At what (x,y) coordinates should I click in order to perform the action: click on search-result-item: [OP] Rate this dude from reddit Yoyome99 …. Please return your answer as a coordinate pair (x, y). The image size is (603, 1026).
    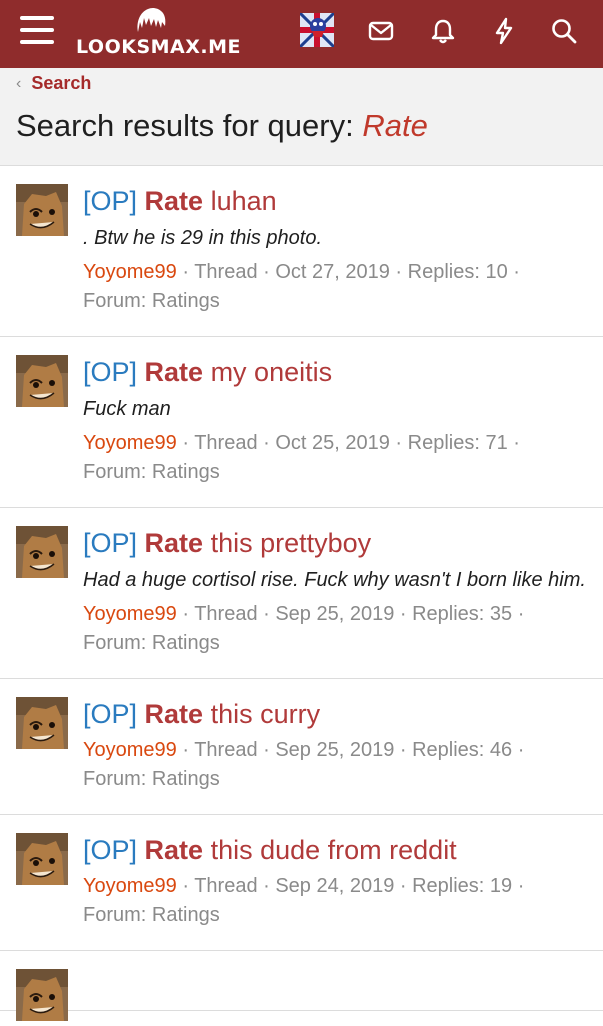
    Looking at the image, I should click on (301, 883).